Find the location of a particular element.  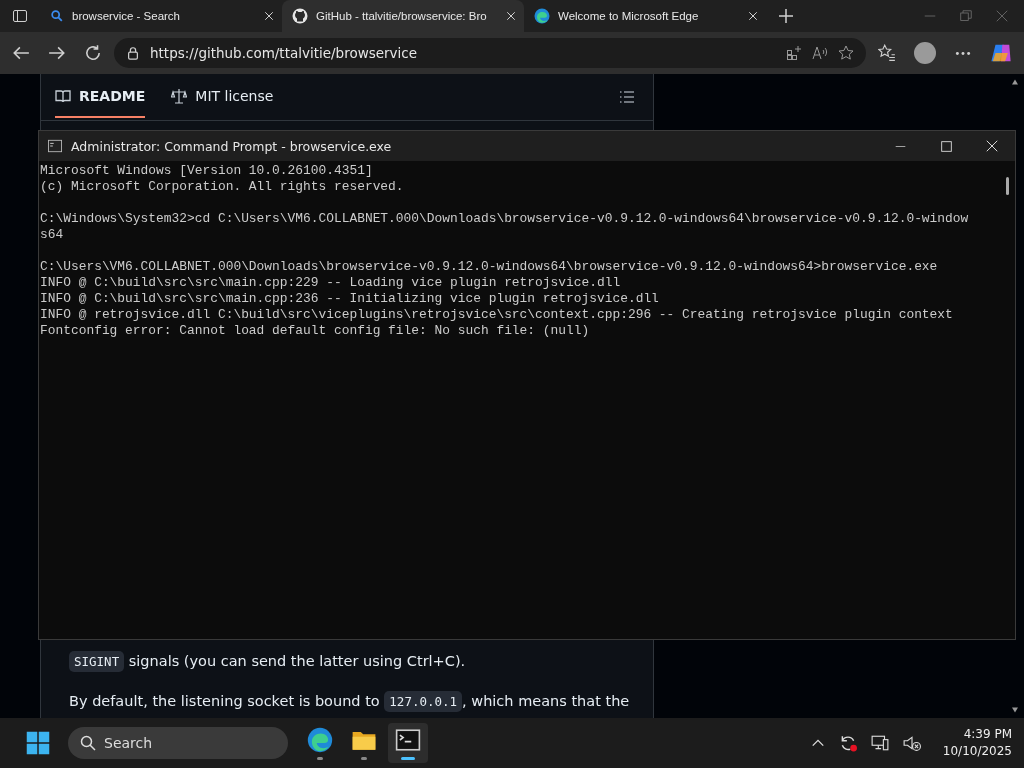

browser-tab: GitHub - ttalvitie/browservice: Bro is located at coordinates (403, 16).